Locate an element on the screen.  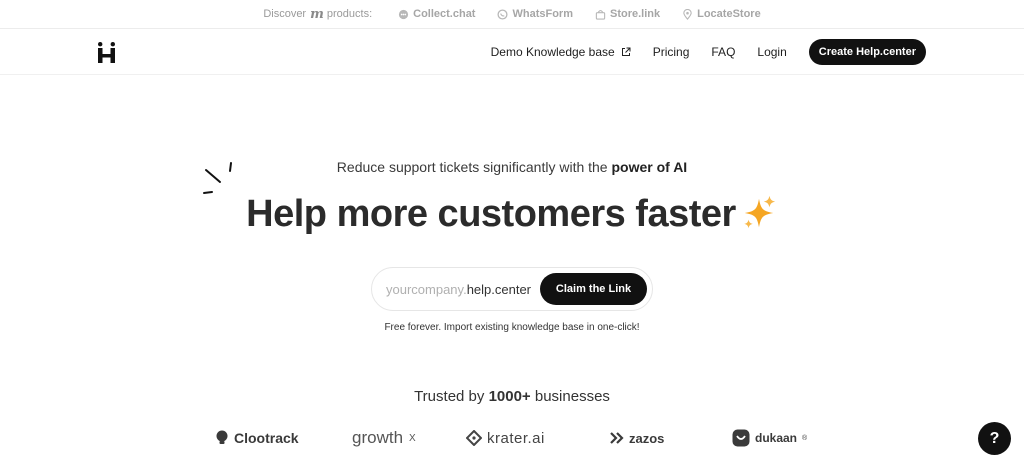
tagline-bold: power of AI is located at coordinates (649, 167).